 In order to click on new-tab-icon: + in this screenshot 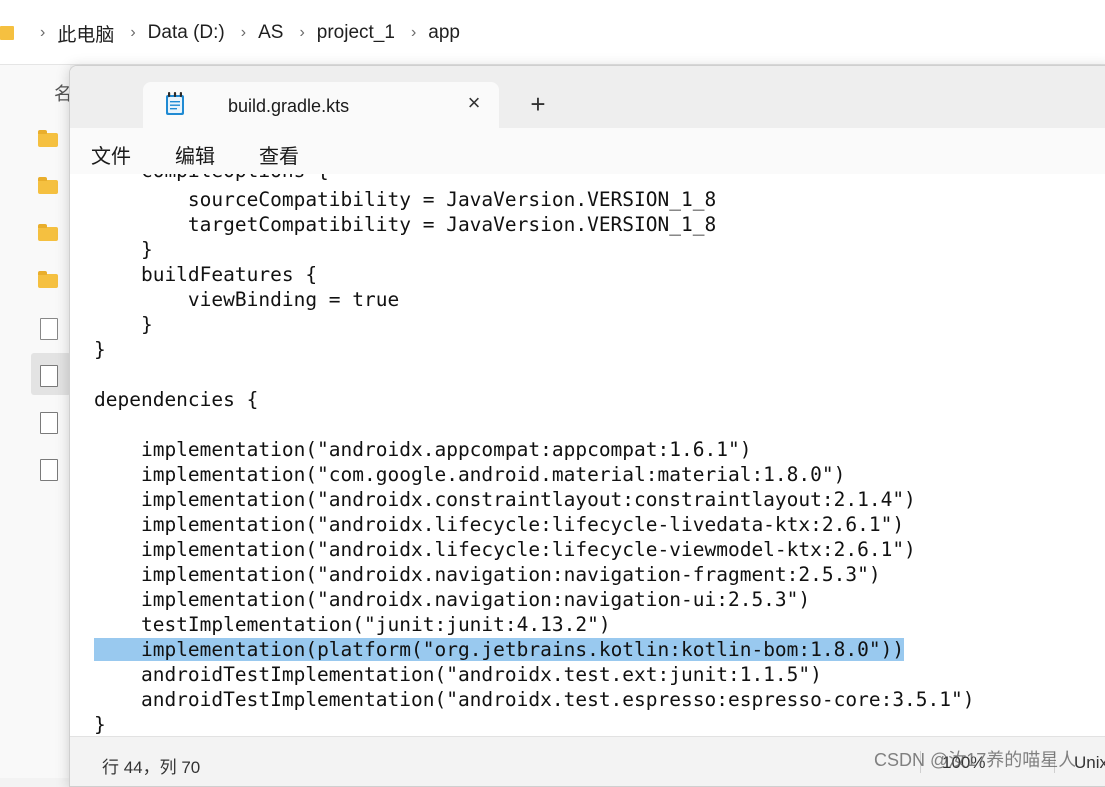, I will do `click(538, 104)`.